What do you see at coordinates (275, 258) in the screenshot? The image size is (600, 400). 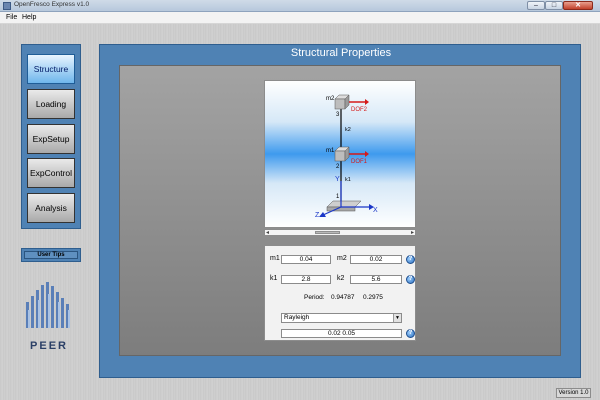 I see `m1-label: m1` at bounding box center [275, 258].